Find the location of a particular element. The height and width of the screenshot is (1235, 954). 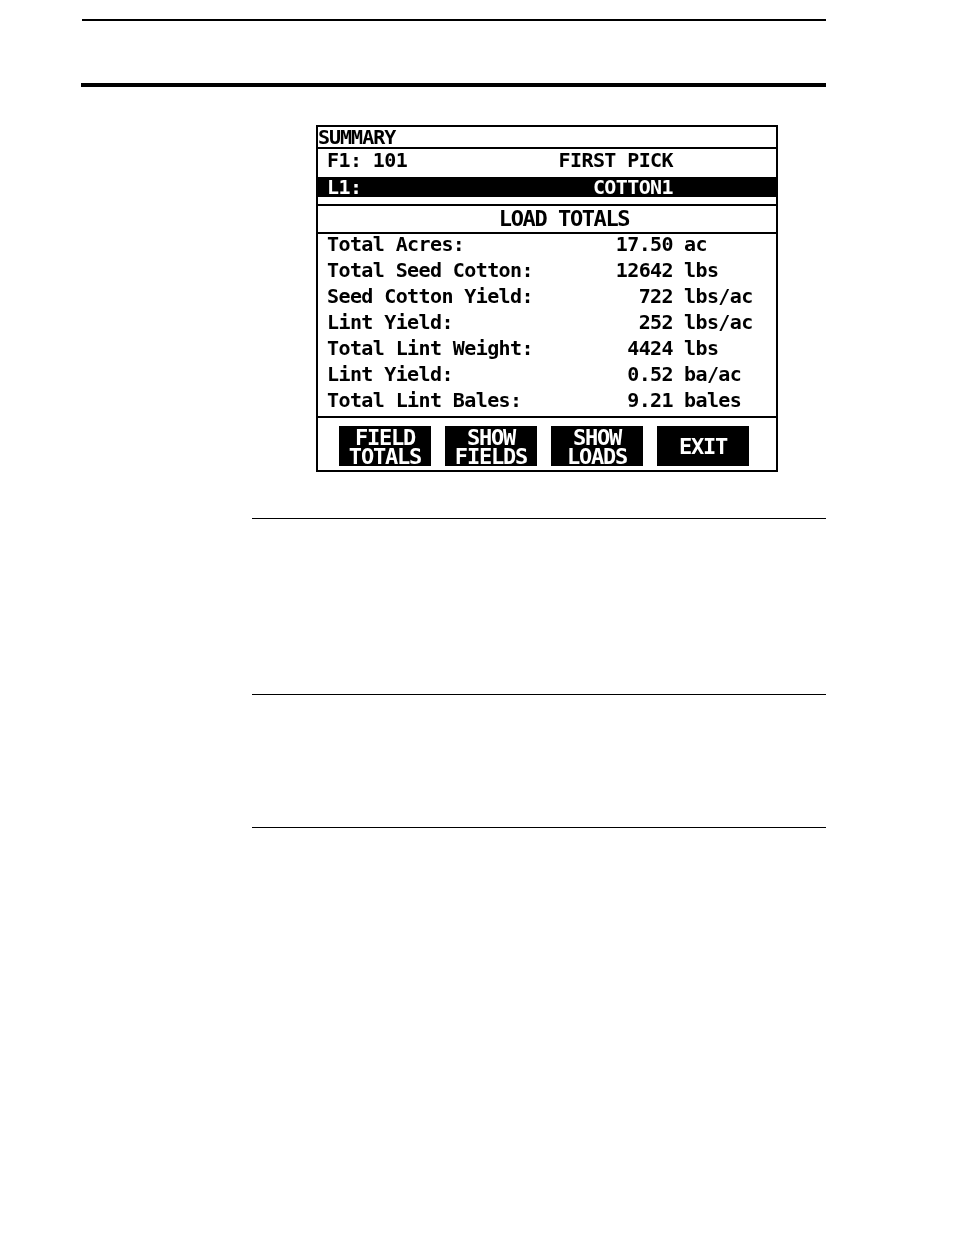

total-value: 252 is located at coordinates (655, 322).